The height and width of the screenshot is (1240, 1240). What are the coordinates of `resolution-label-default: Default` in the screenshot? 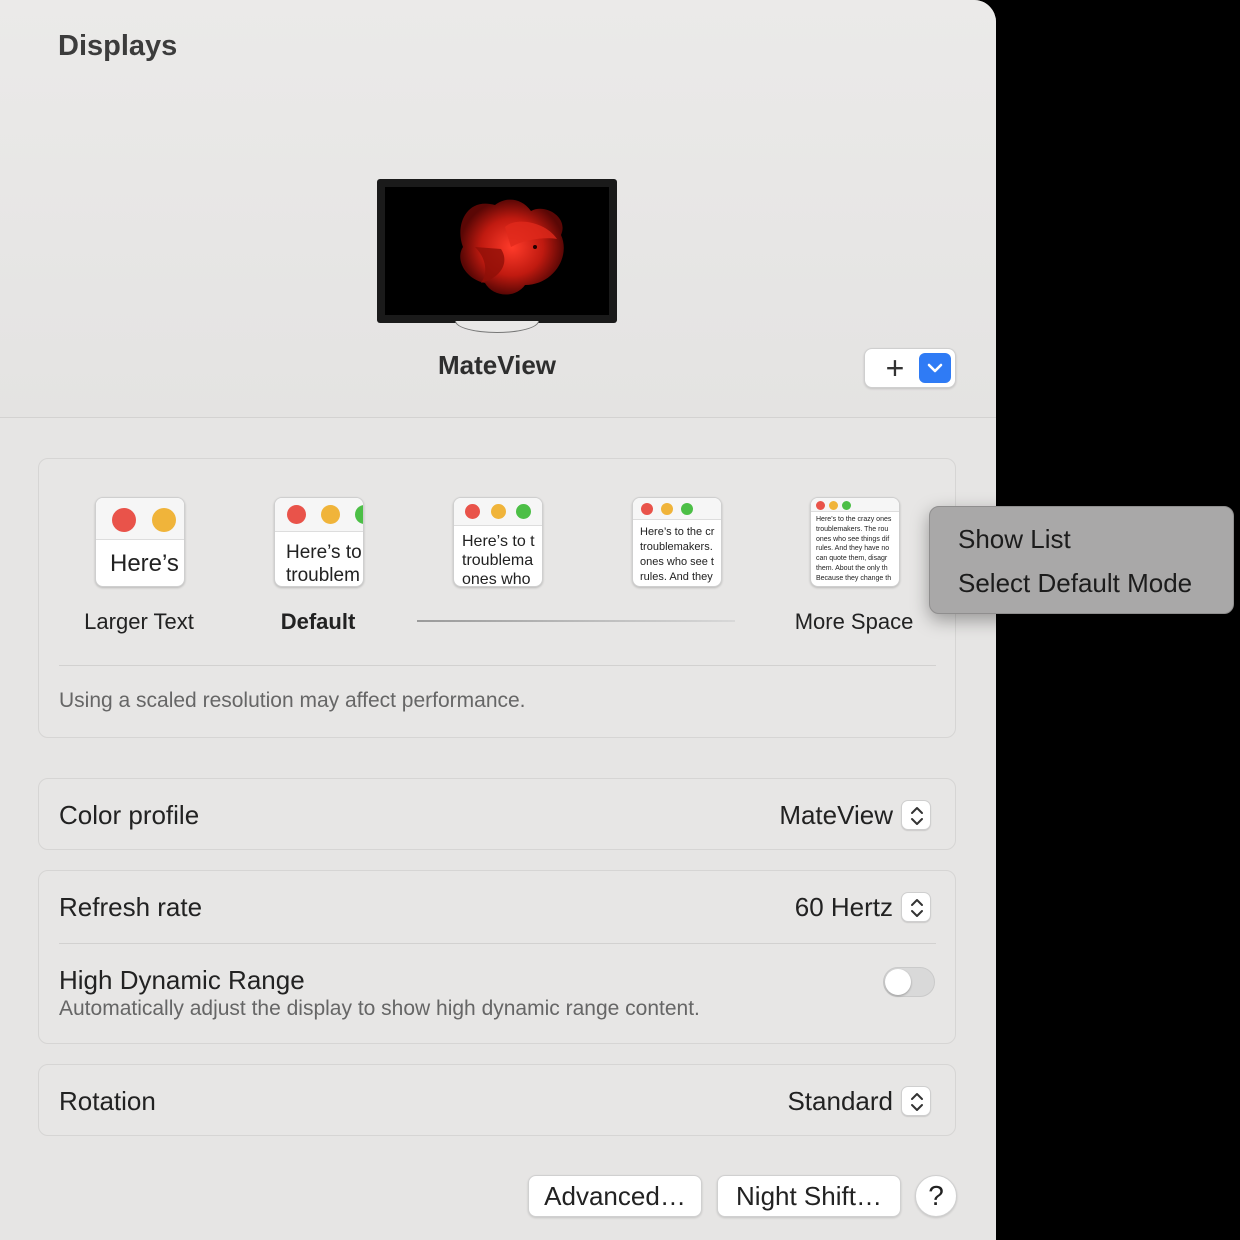 It's located at (318, 621).